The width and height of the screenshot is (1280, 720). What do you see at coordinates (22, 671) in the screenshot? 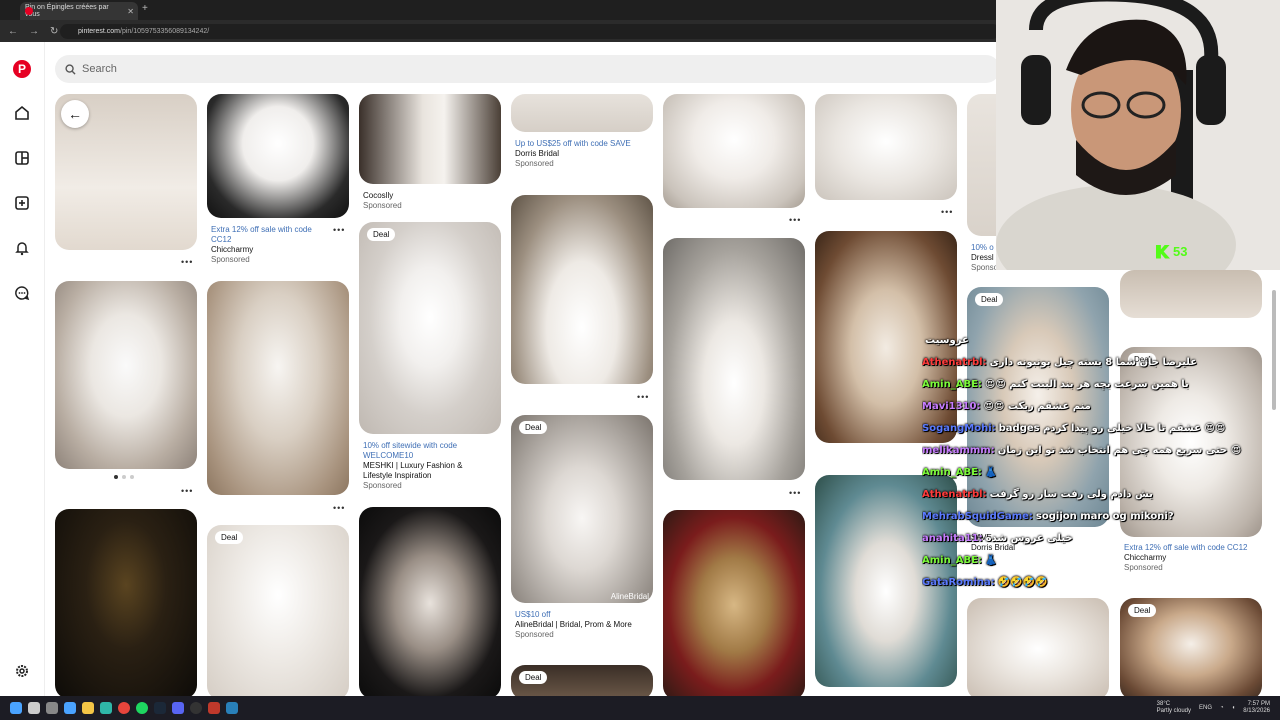
I see `settings-gear-icon` at bounding box center [22, 671].